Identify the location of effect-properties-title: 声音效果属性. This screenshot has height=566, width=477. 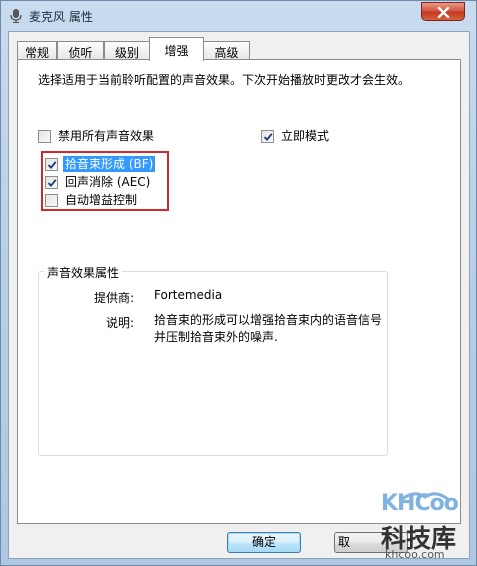
(83, 272).